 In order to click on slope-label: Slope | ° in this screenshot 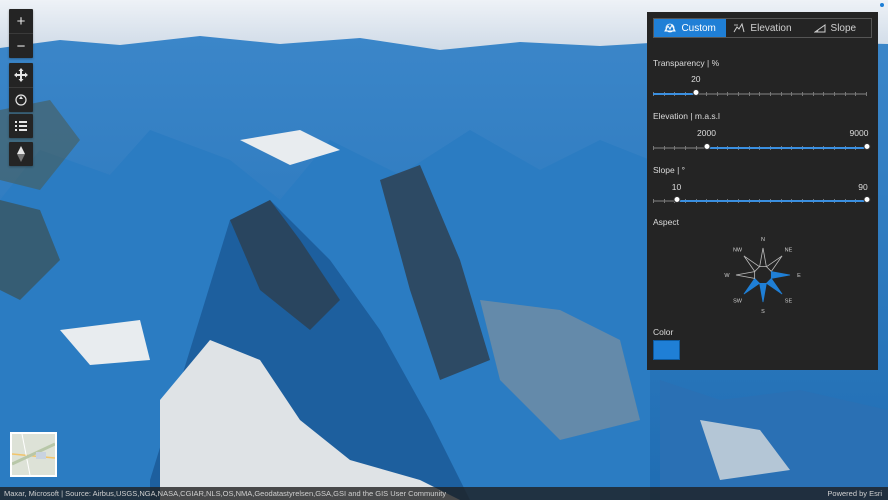, I will do `click(669, 170)`.